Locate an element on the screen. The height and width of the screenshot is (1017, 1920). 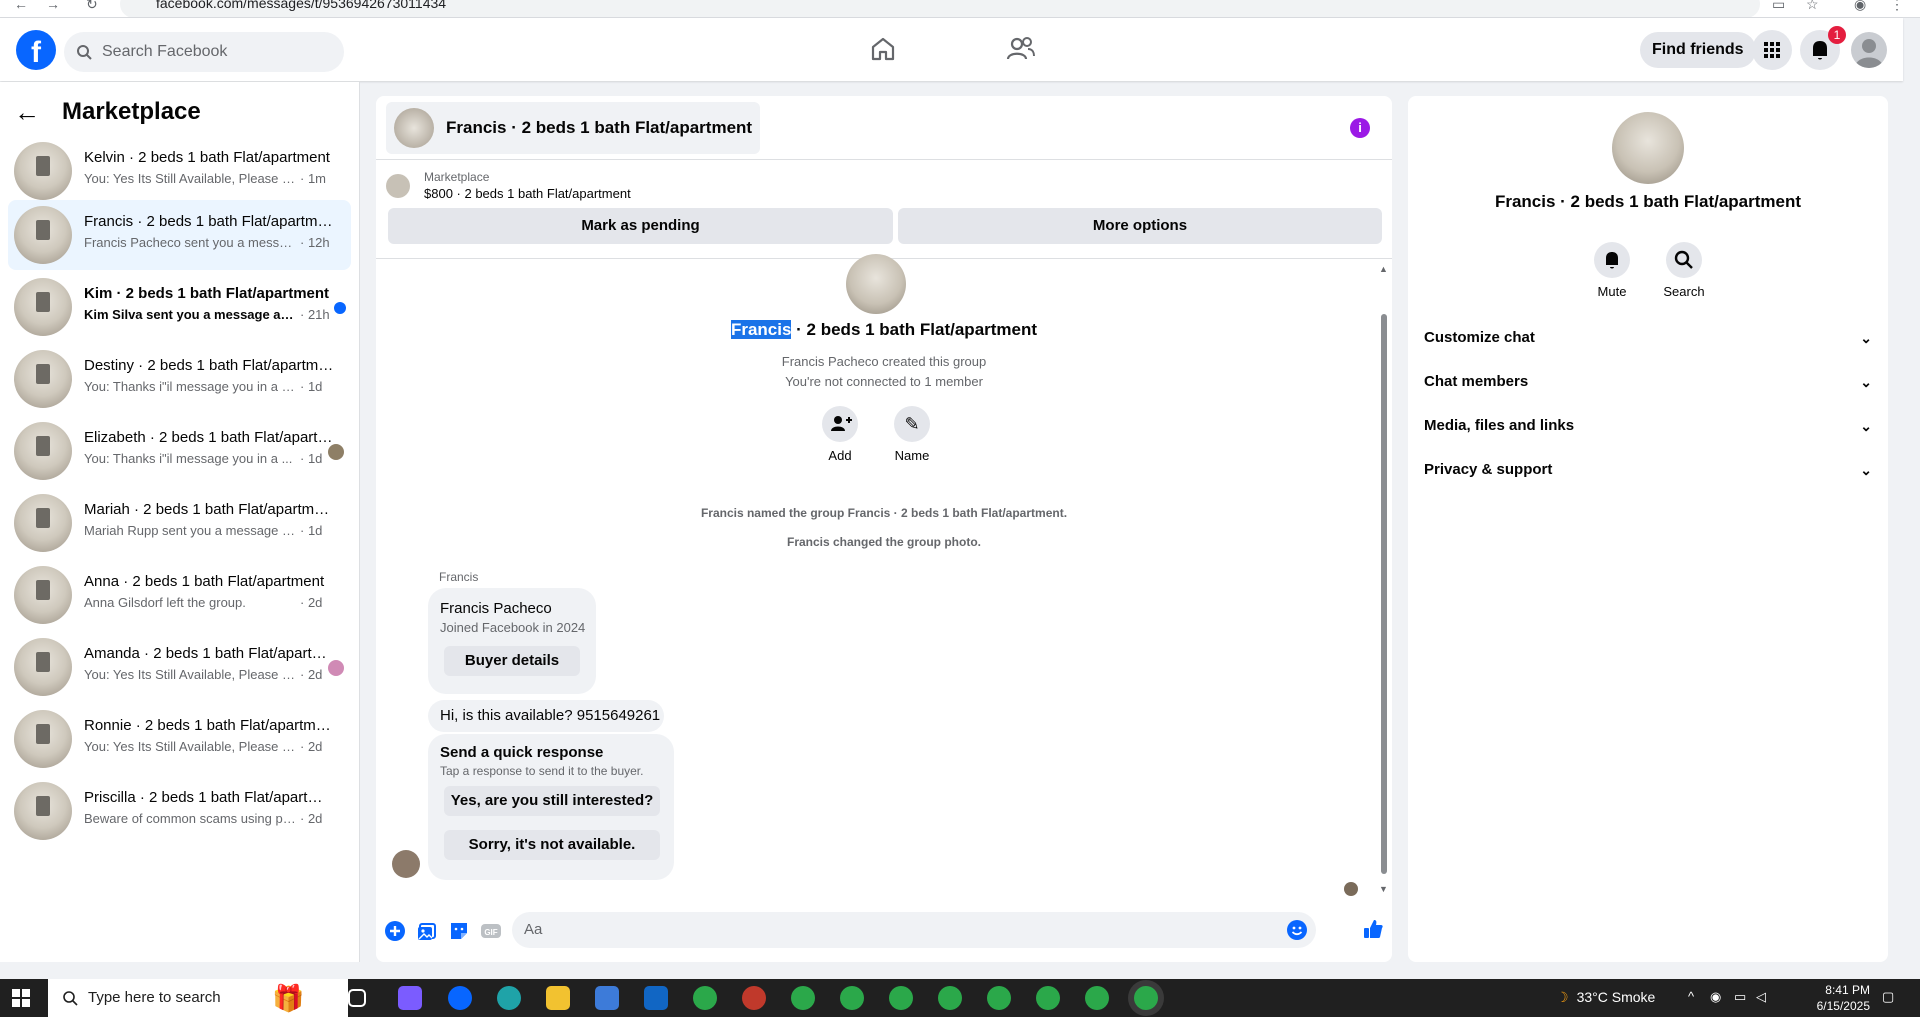
edge-icon is located at coordinates (509, 998).